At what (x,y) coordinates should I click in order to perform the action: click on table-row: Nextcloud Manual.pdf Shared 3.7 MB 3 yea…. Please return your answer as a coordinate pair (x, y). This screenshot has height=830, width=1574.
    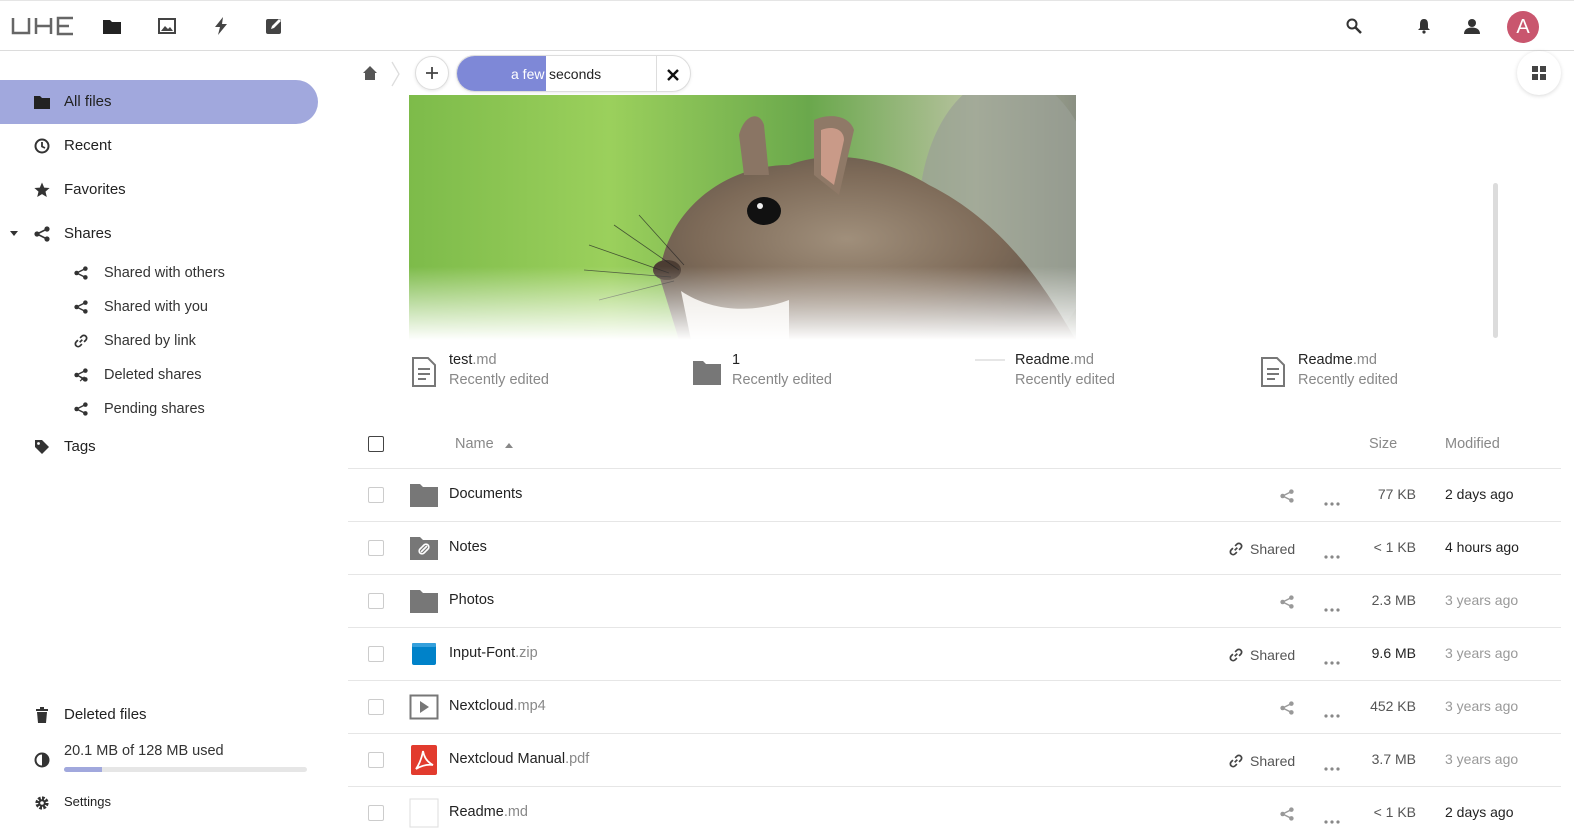
    Looking at the image, I should click on (954, 760).